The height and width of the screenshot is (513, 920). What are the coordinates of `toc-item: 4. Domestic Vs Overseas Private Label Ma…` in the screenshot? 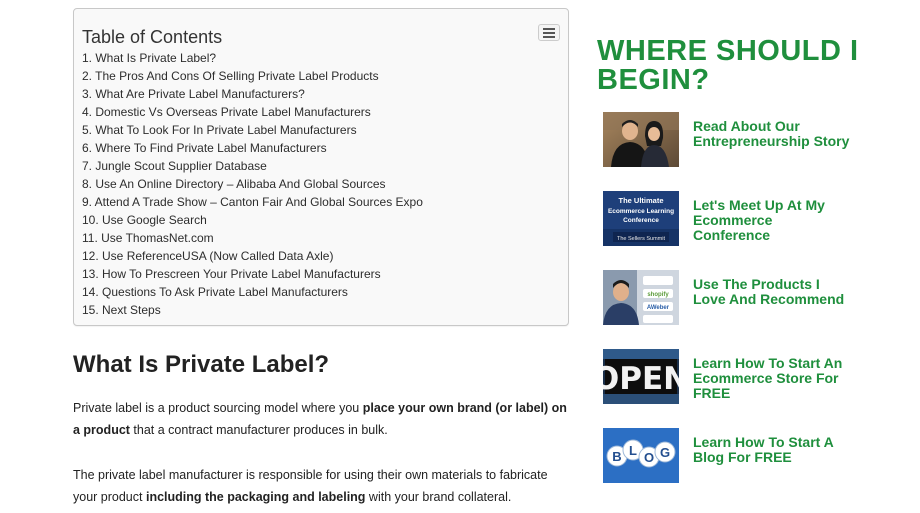 It's located at (252, 112).